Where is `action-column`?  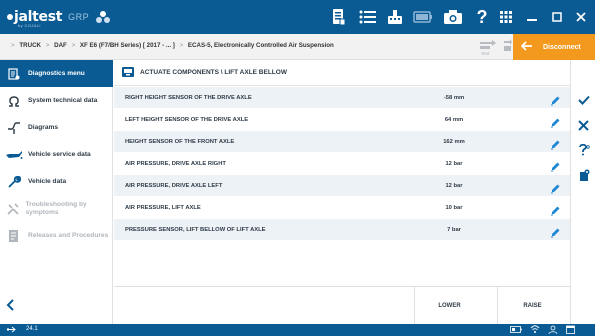 action-column is located at coordinates (582, 192).